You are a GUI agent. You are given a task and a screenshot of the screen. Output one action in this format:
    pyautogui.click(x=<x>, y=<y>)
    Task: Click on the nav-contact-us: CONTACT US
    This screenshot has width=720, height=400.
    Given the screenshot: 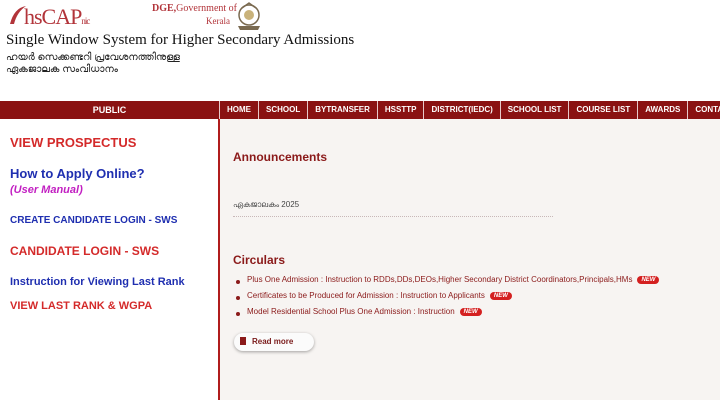 What is the action you would take?
    pyautogui.click(x=703, y=110)
    